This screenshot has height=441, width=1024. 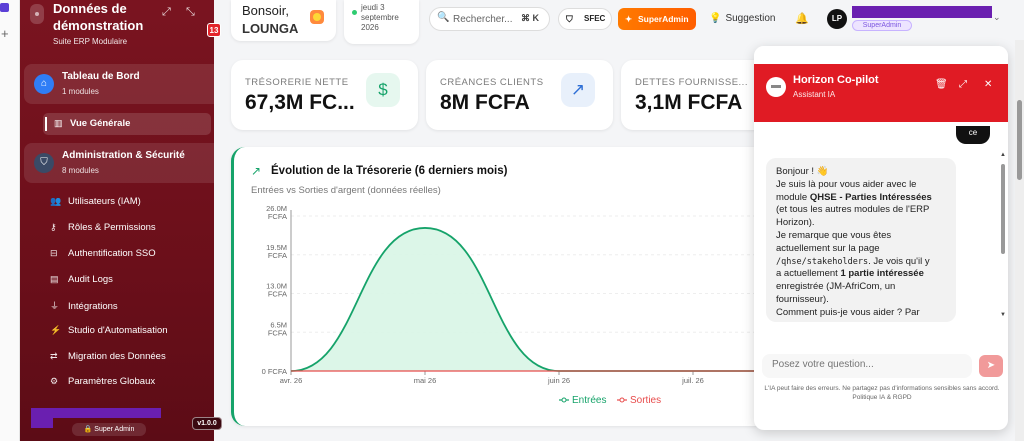 I want to click on date-year: 2026, so click(x=370, y=27).